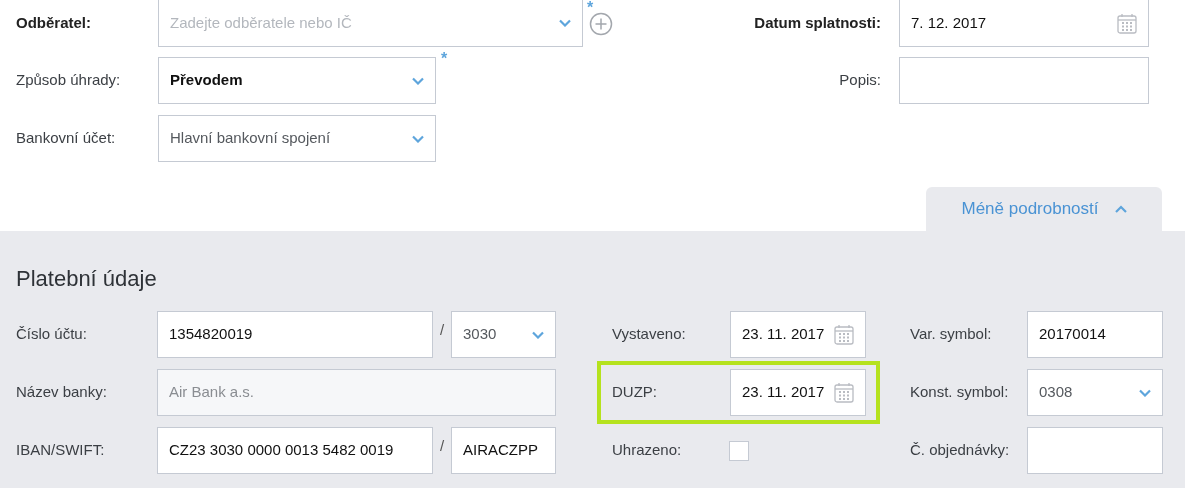  What do you see at coordinates (66, 138) in the screenshot?
I see `field-label: Bankovní účet:` at bounding box center [66, 138].